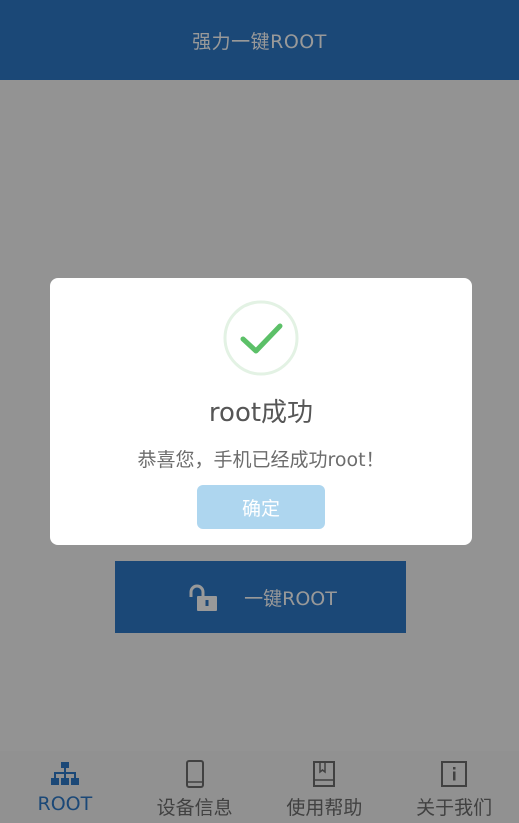 The height and width of the screenshot is (823, 519). I want to click on dialog-title: root成功, so click(261, 413).